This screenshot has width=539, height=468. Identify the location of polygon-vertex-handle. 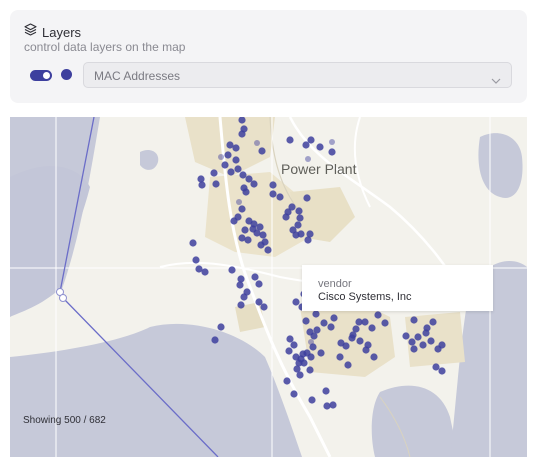
(63, 298).